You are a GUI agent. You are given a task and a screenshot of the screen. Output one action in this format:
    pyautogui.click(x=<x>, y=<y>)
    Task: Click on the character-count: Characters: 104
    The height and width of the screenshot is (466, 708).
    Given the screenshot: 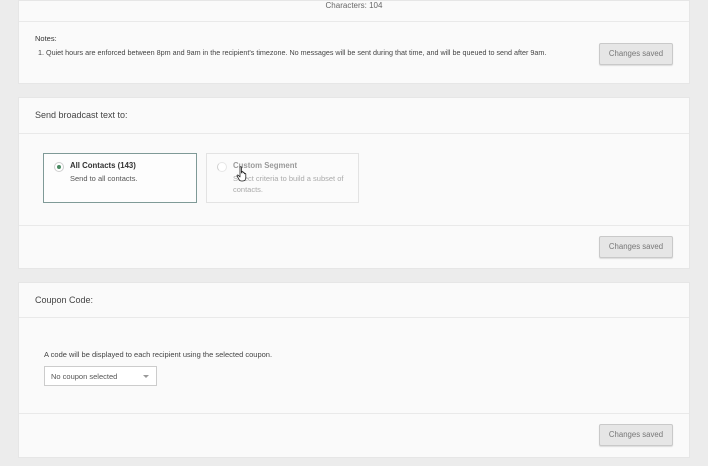 What is the action you would take?
    pyautogui.click(x=354, y=5)
    